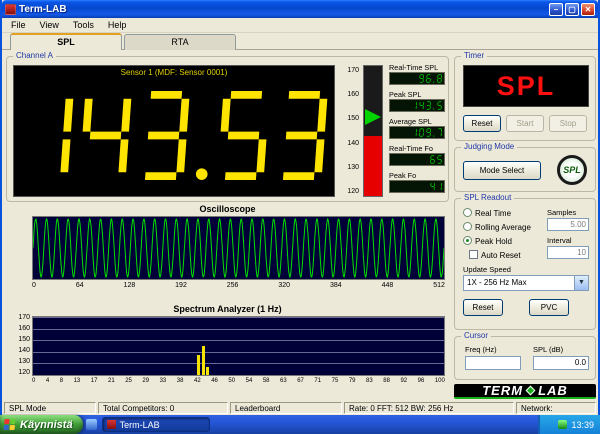 The width and height of the screenshot is (600, 434). I want to click on quick-launch-icon, so click(91, 424).